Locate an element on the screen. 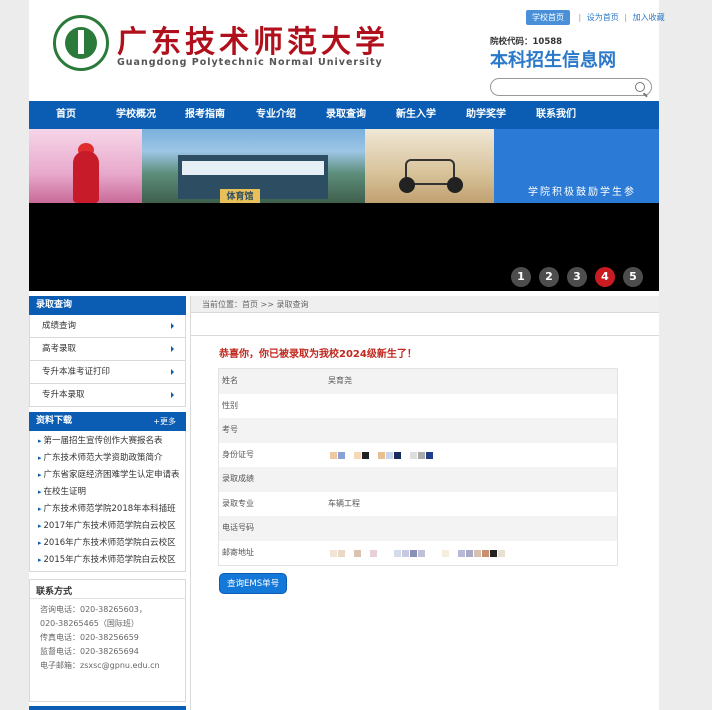 The width and height of the screenshot is (712, 710). university-name-en: Guangdong Polytechnic Normal University is located at coordinates (250, 62).